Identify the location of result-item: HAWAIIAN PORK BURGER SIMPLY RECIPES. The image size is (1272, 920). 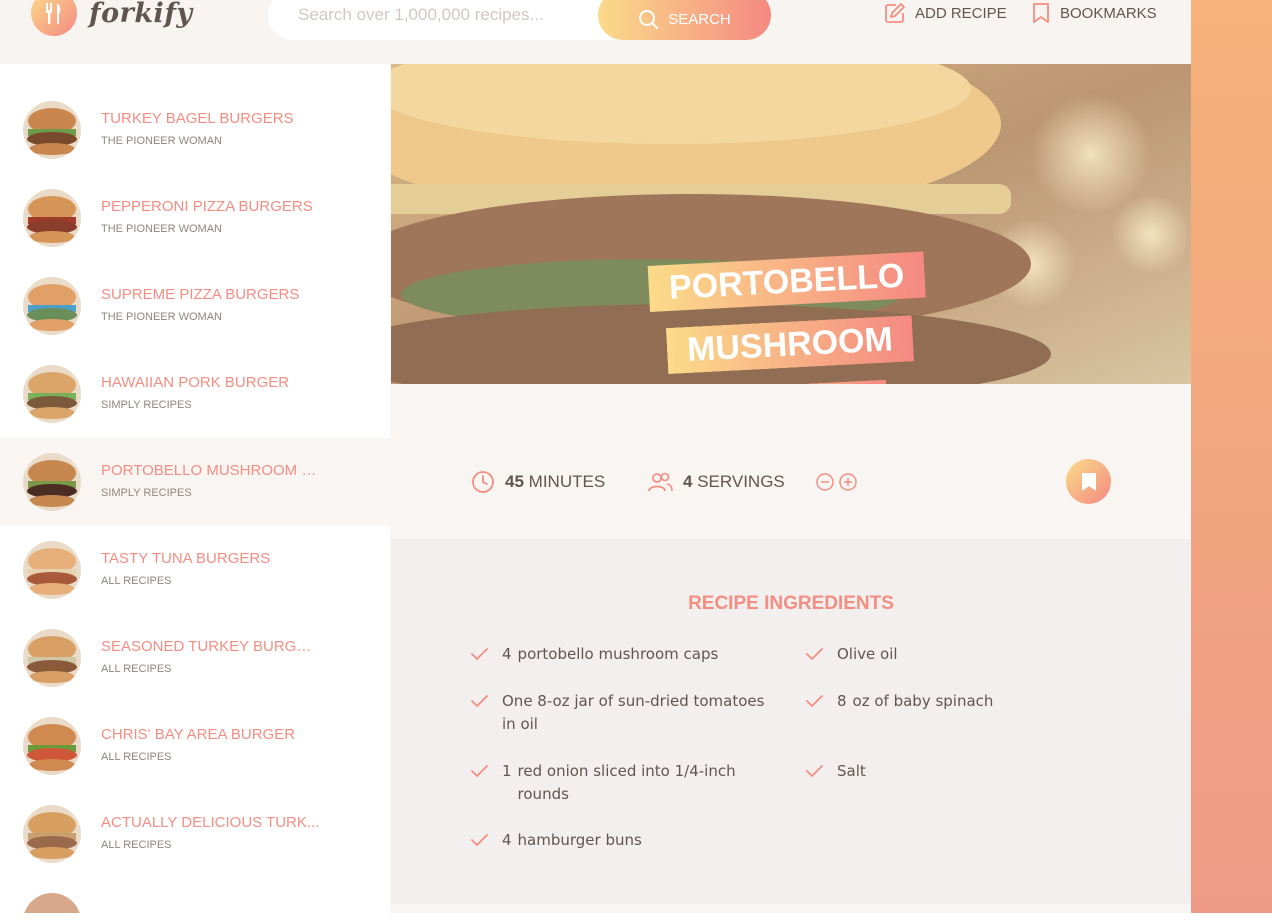
(195, 394).